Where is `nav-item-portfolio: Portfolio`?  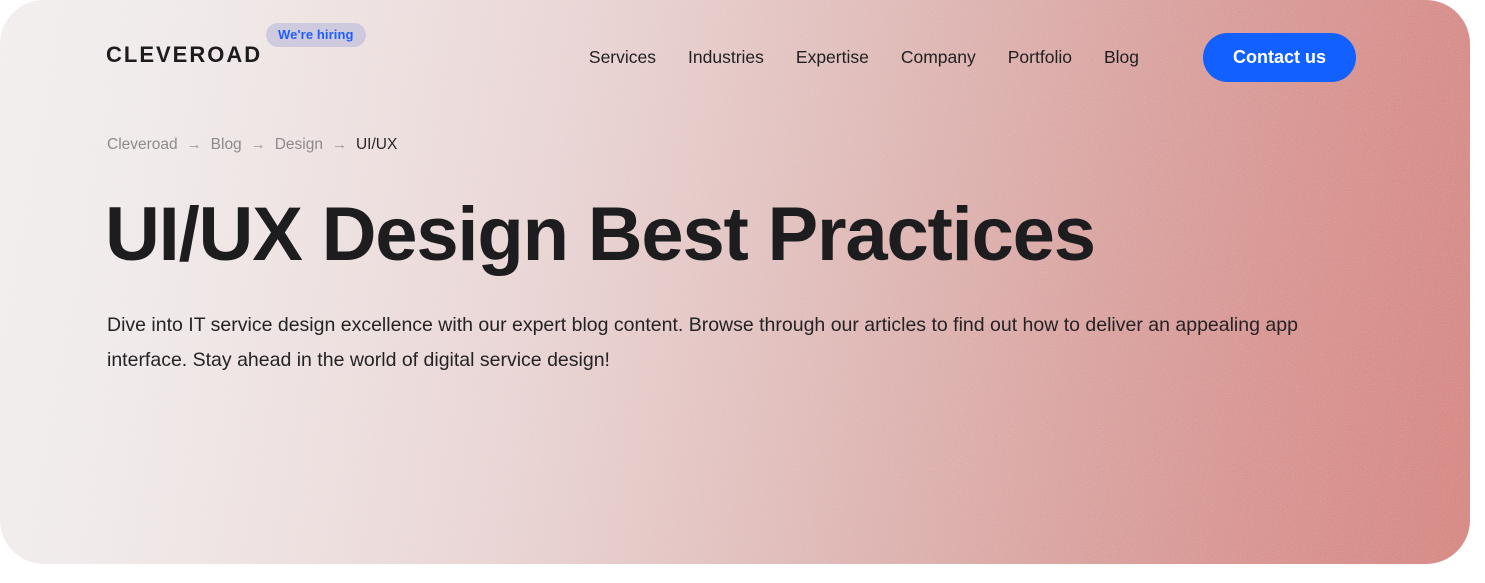
nav-item-portfolio: Portfolio is located at coordinates (1040, 58).